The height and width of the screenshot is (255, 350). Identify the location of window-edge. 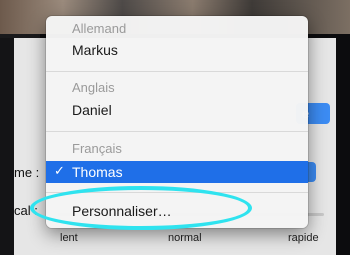
(7, 146).